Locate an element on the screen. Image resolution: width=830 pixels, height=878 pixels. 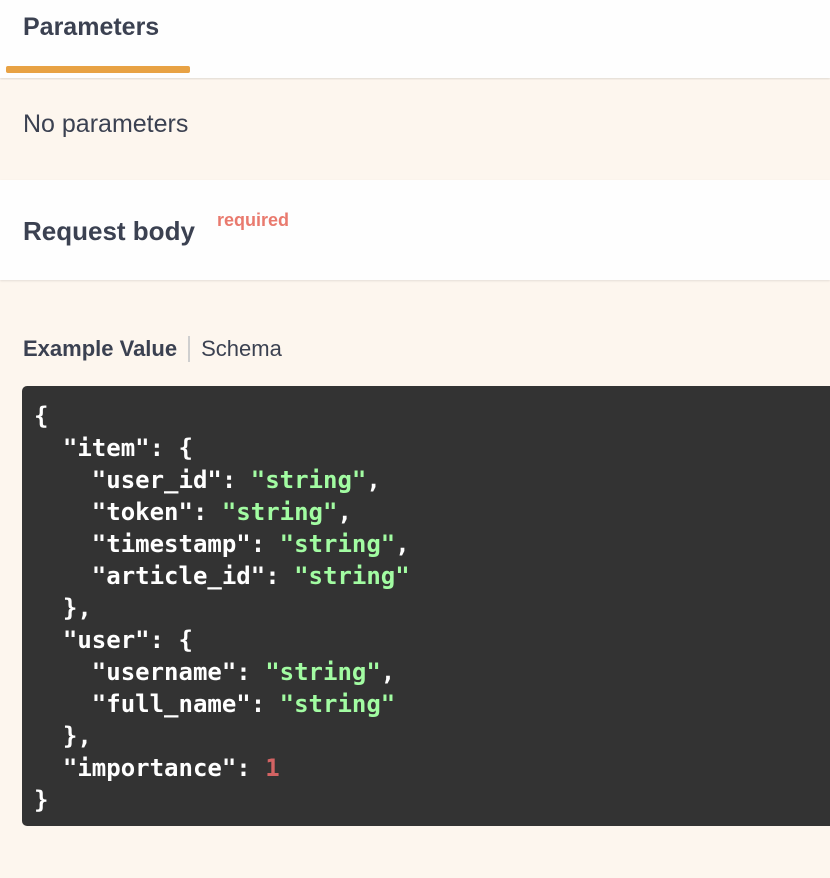
request-body-header: Request body required is located at coordinates (415, 230).